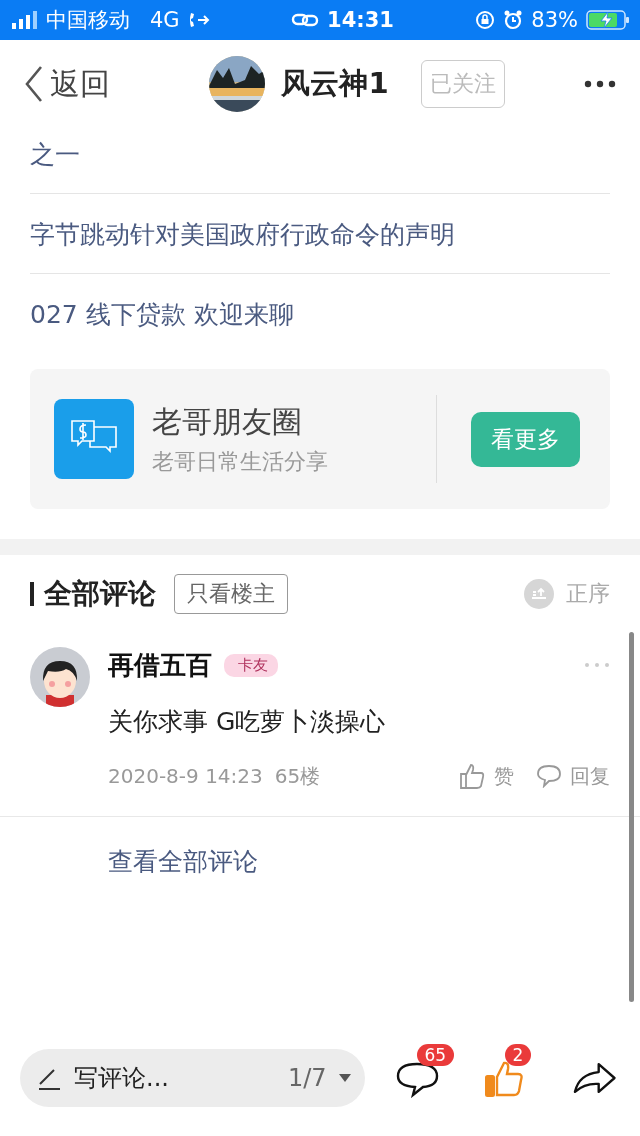 This screenshot has height=1136, width=640. What do you see at coordinates (25, 20) in the screenshot?
I see `signal-icon` at bounding box center [25, 20].